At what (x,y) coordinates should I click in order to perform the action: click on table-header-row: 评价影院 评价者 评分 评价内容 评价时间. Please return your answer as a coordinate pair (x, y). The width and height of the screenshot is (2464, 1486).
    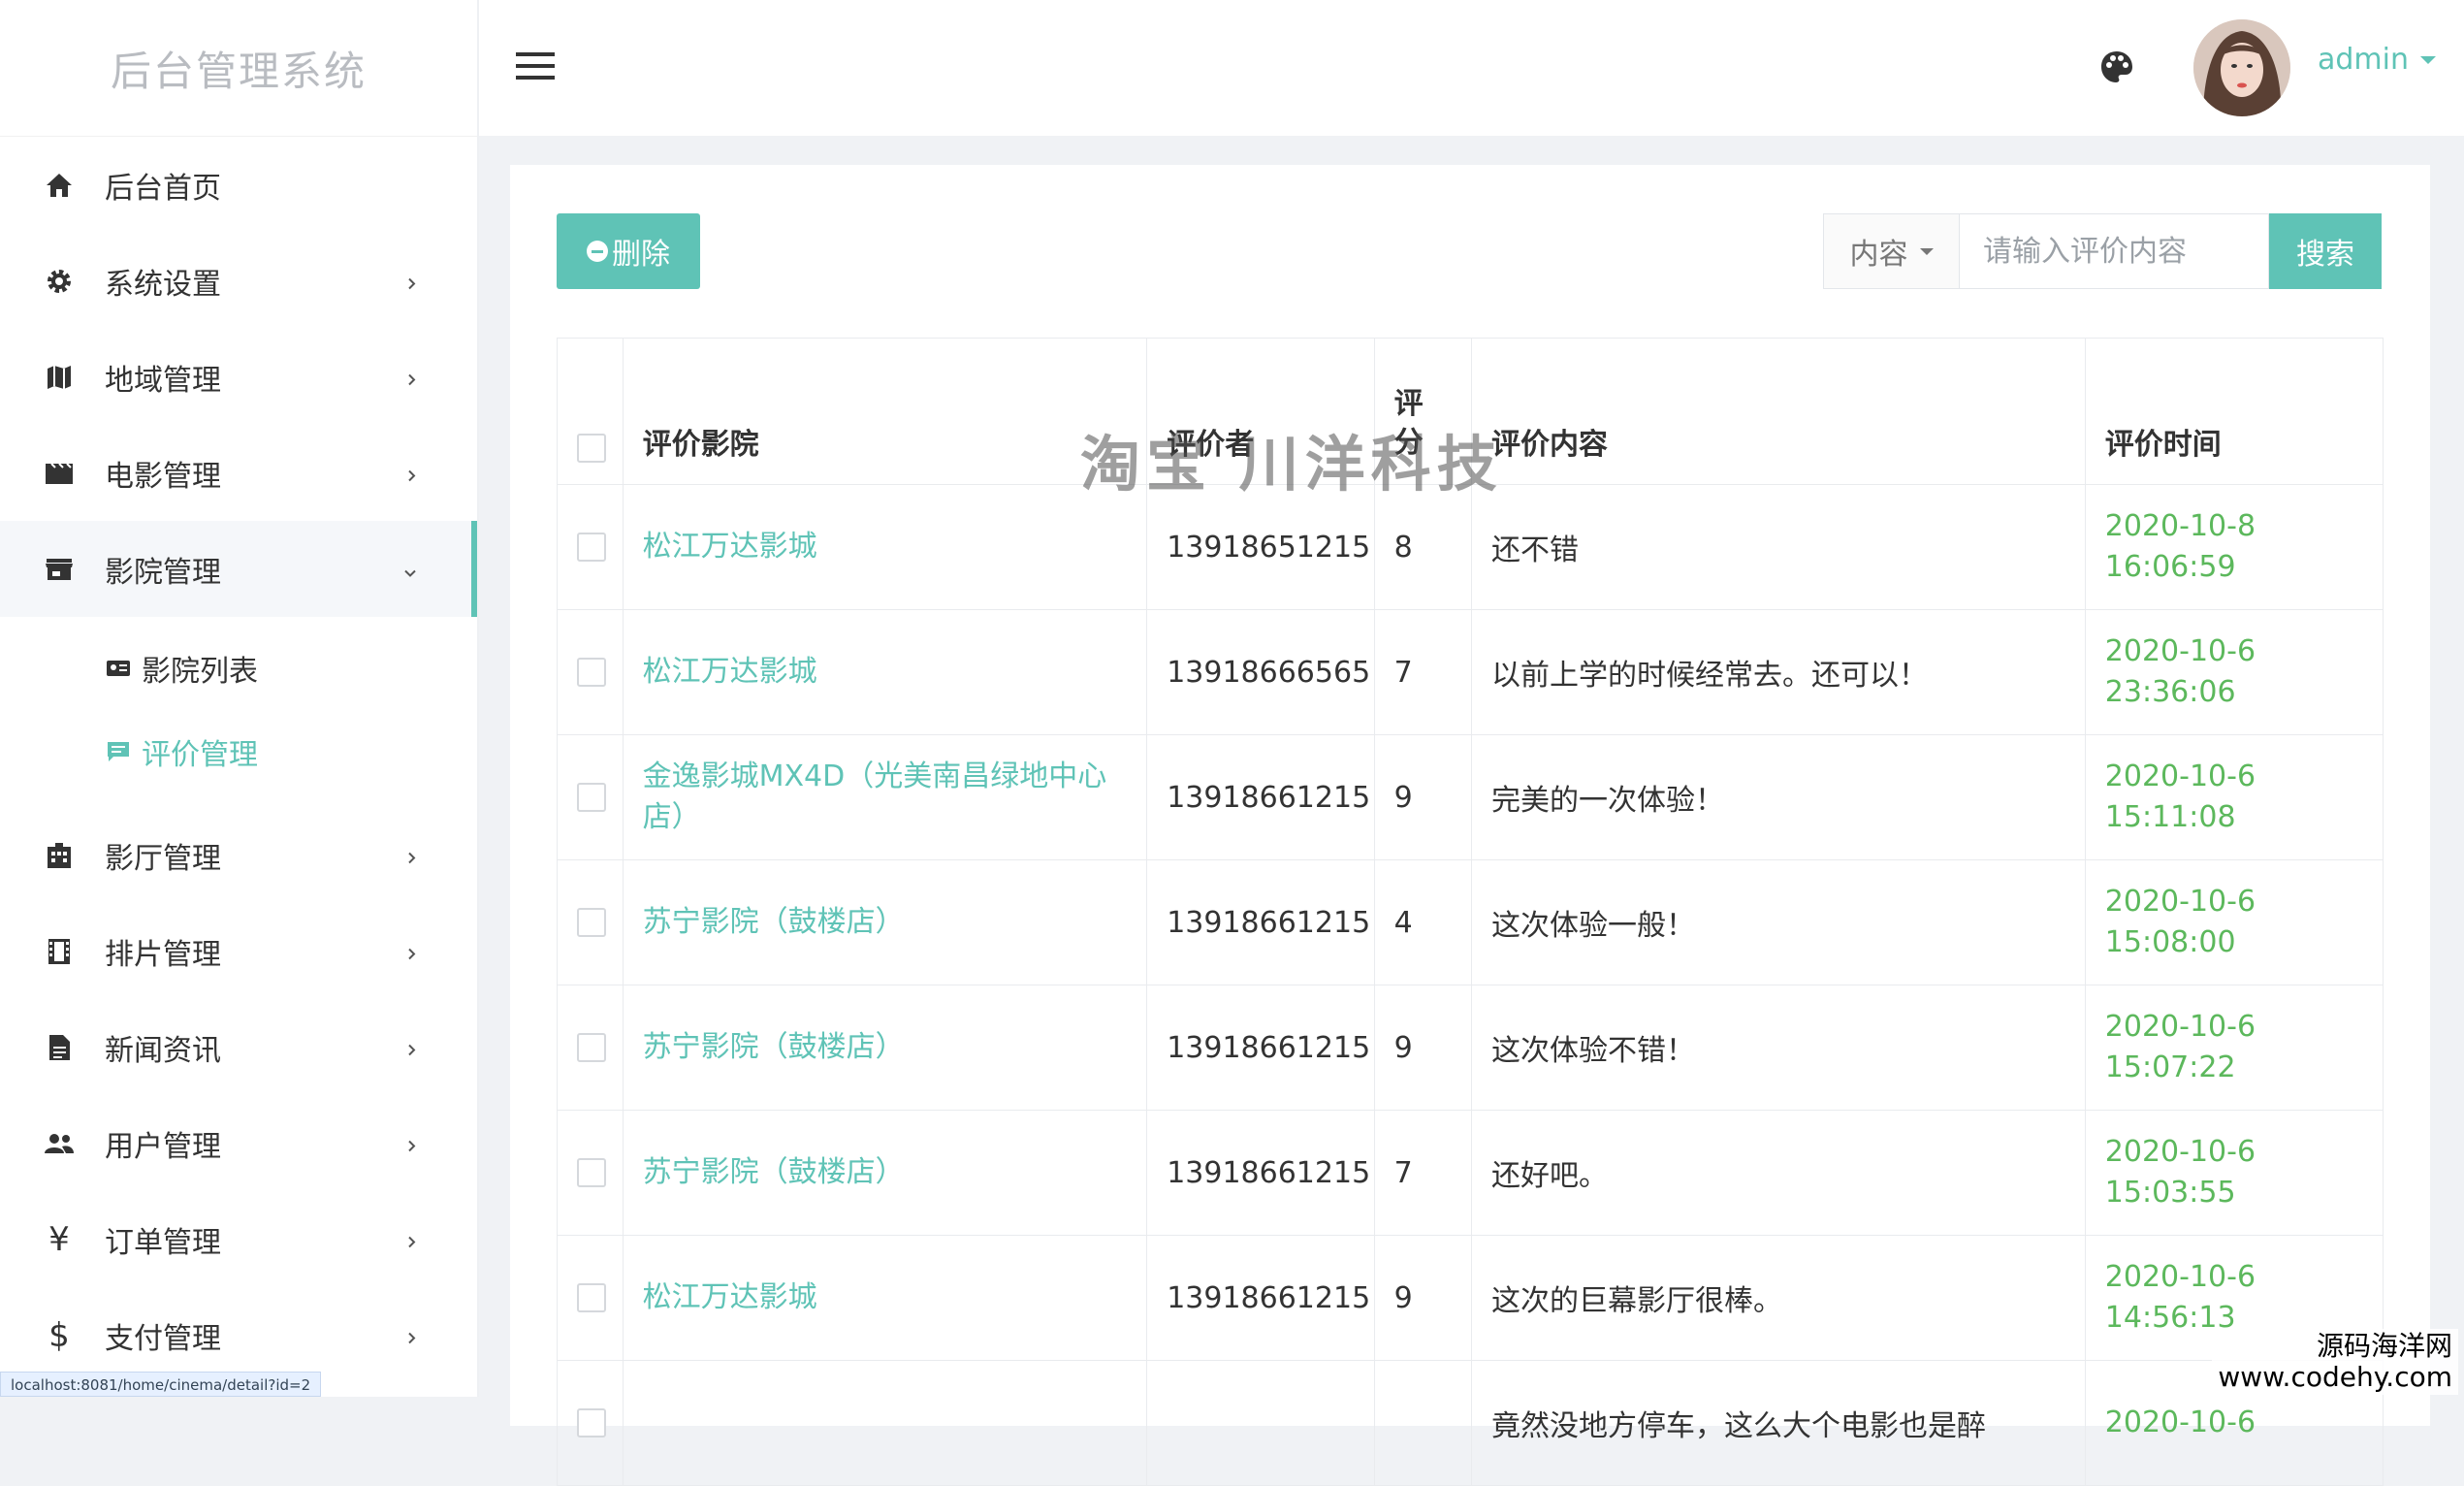
    Looking at the image, I should click on (1470, 411).